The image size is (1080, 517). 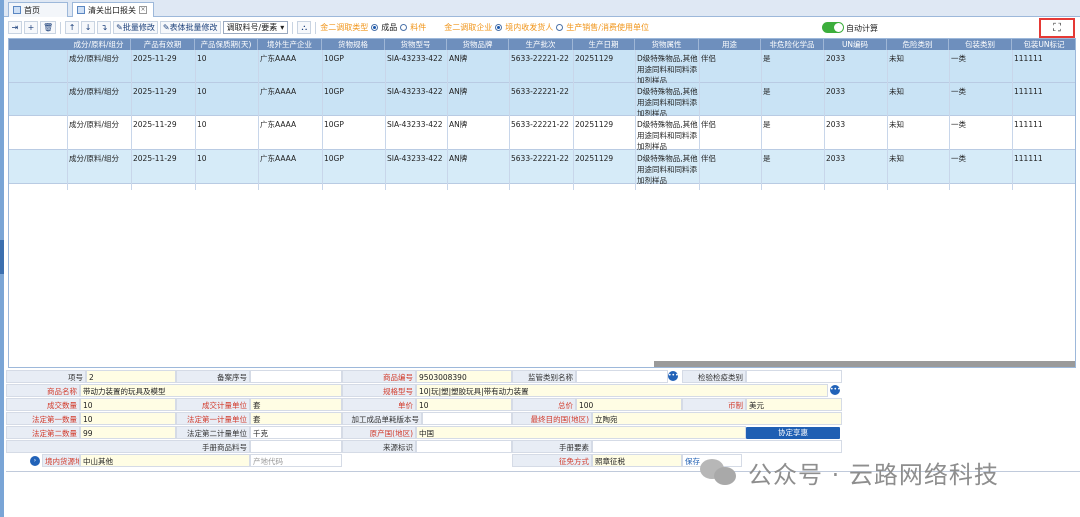 I want to click on price-field: 10, so click(x=464, y=404).